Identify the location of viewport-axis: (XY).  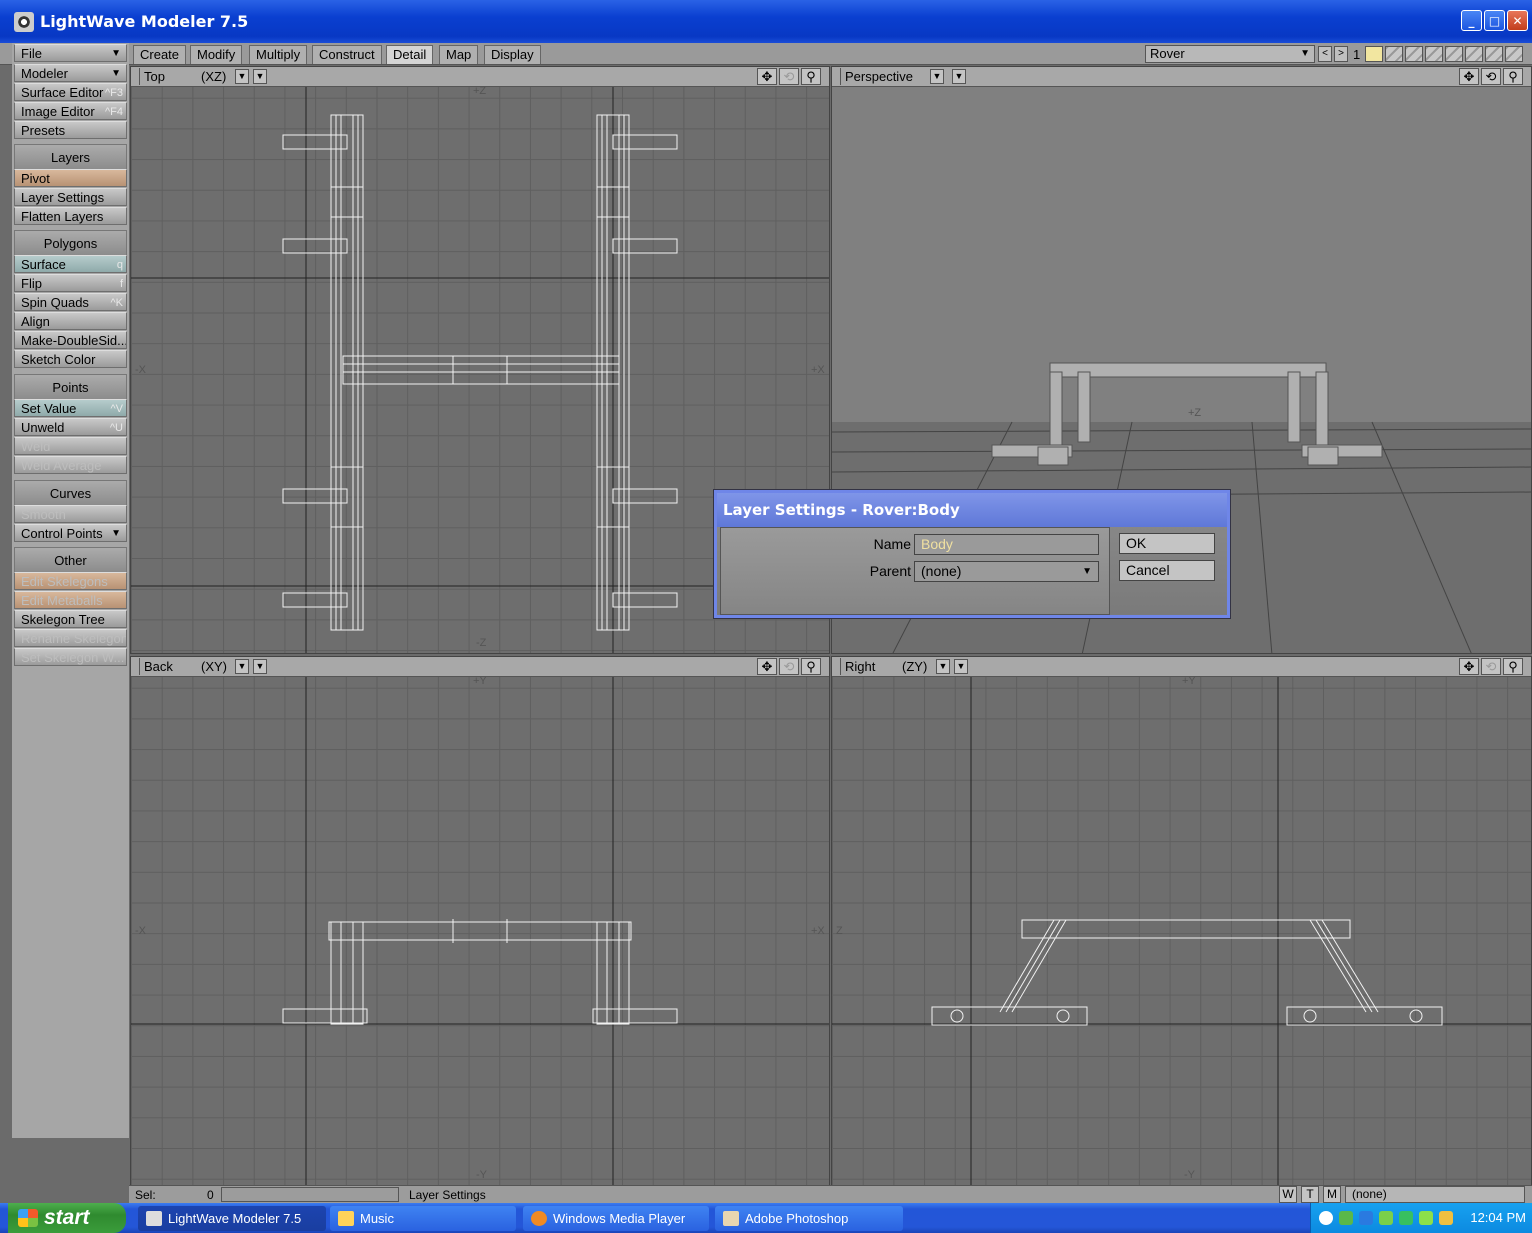
(214, 666).